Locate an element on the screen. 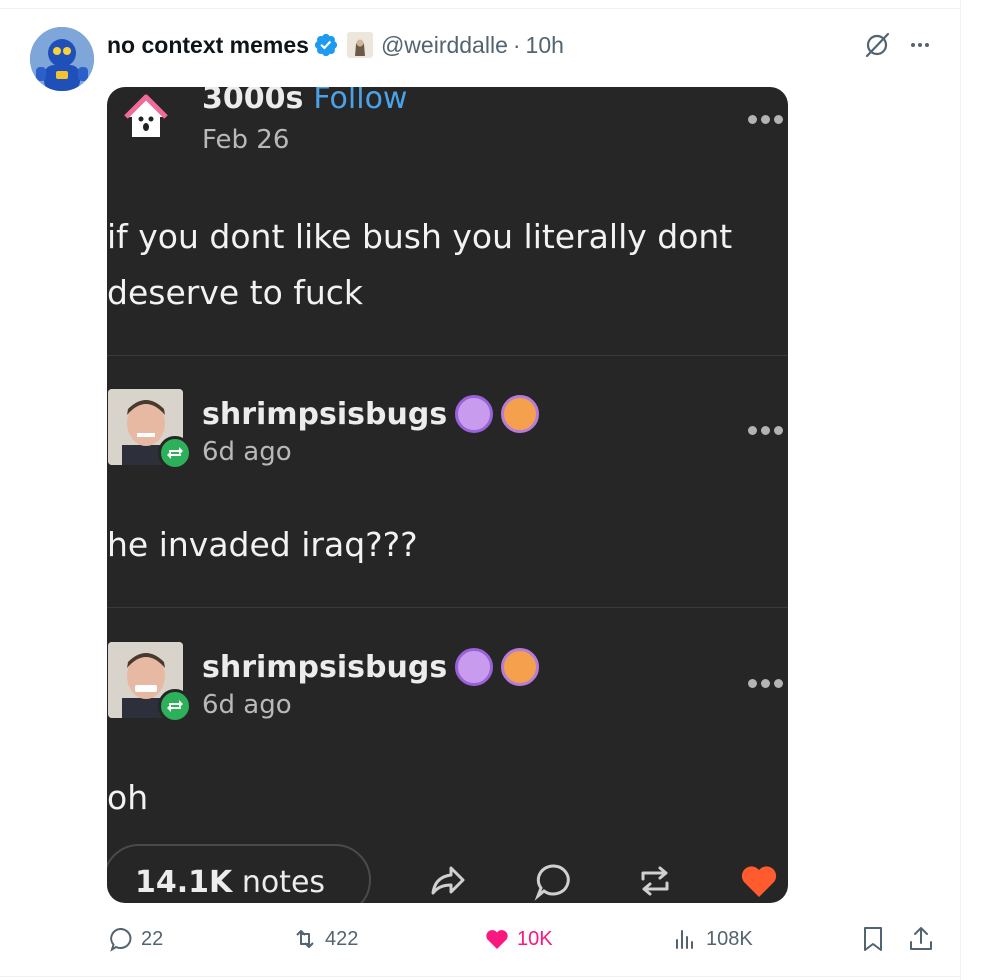  repost-count: 422 is located at coordinates (342, 938).